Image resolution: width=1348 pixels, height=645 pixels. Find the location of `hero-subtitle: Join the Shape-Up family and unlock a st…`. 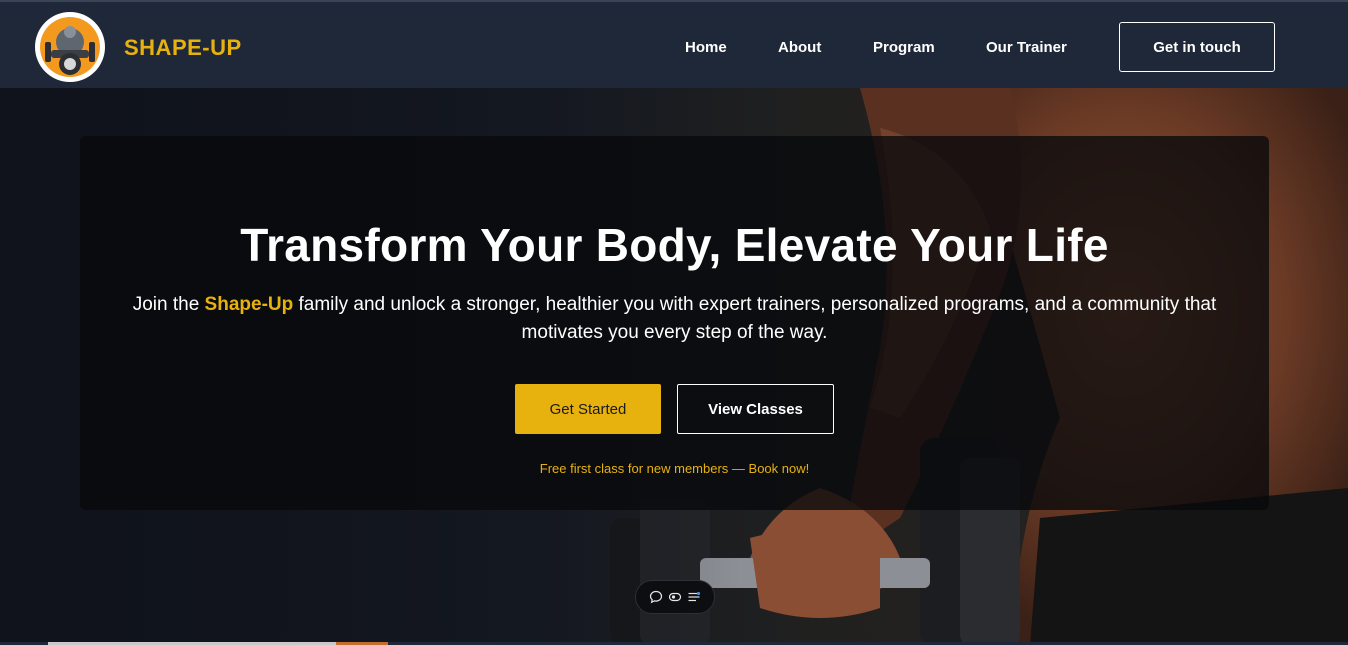

hero-subtitle: Join the Shape-Up family and unlock a st… is located at coordinates (674, 319).